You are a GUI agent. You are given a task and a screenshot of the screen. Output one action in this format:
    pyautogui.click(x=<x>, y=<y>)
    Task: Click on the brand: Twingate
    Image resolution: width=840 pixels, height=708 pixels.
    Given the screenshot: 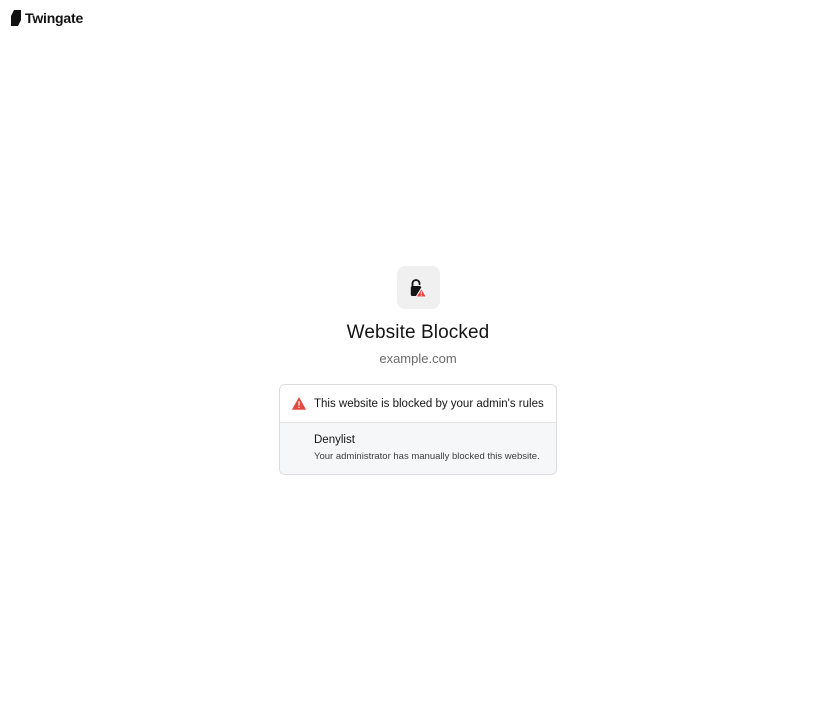 What is the action you would take?
    pyautogui.click(x=47, y=18)
    